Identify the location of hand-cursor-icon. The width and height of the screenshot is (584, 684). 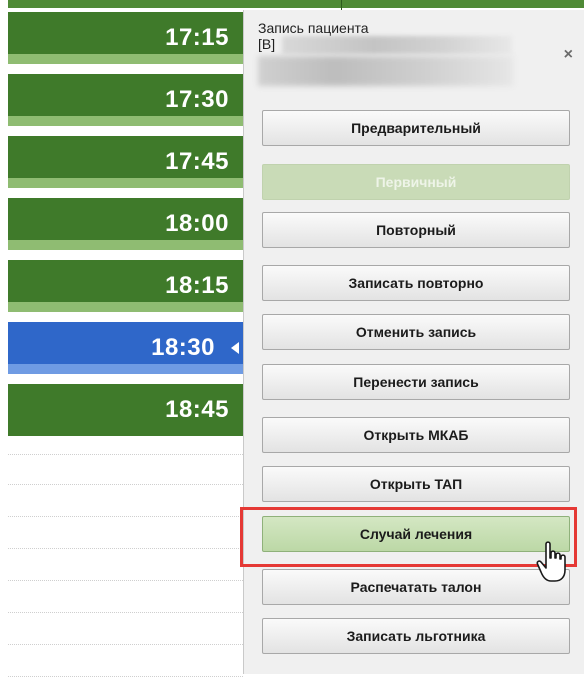
(551, 561).